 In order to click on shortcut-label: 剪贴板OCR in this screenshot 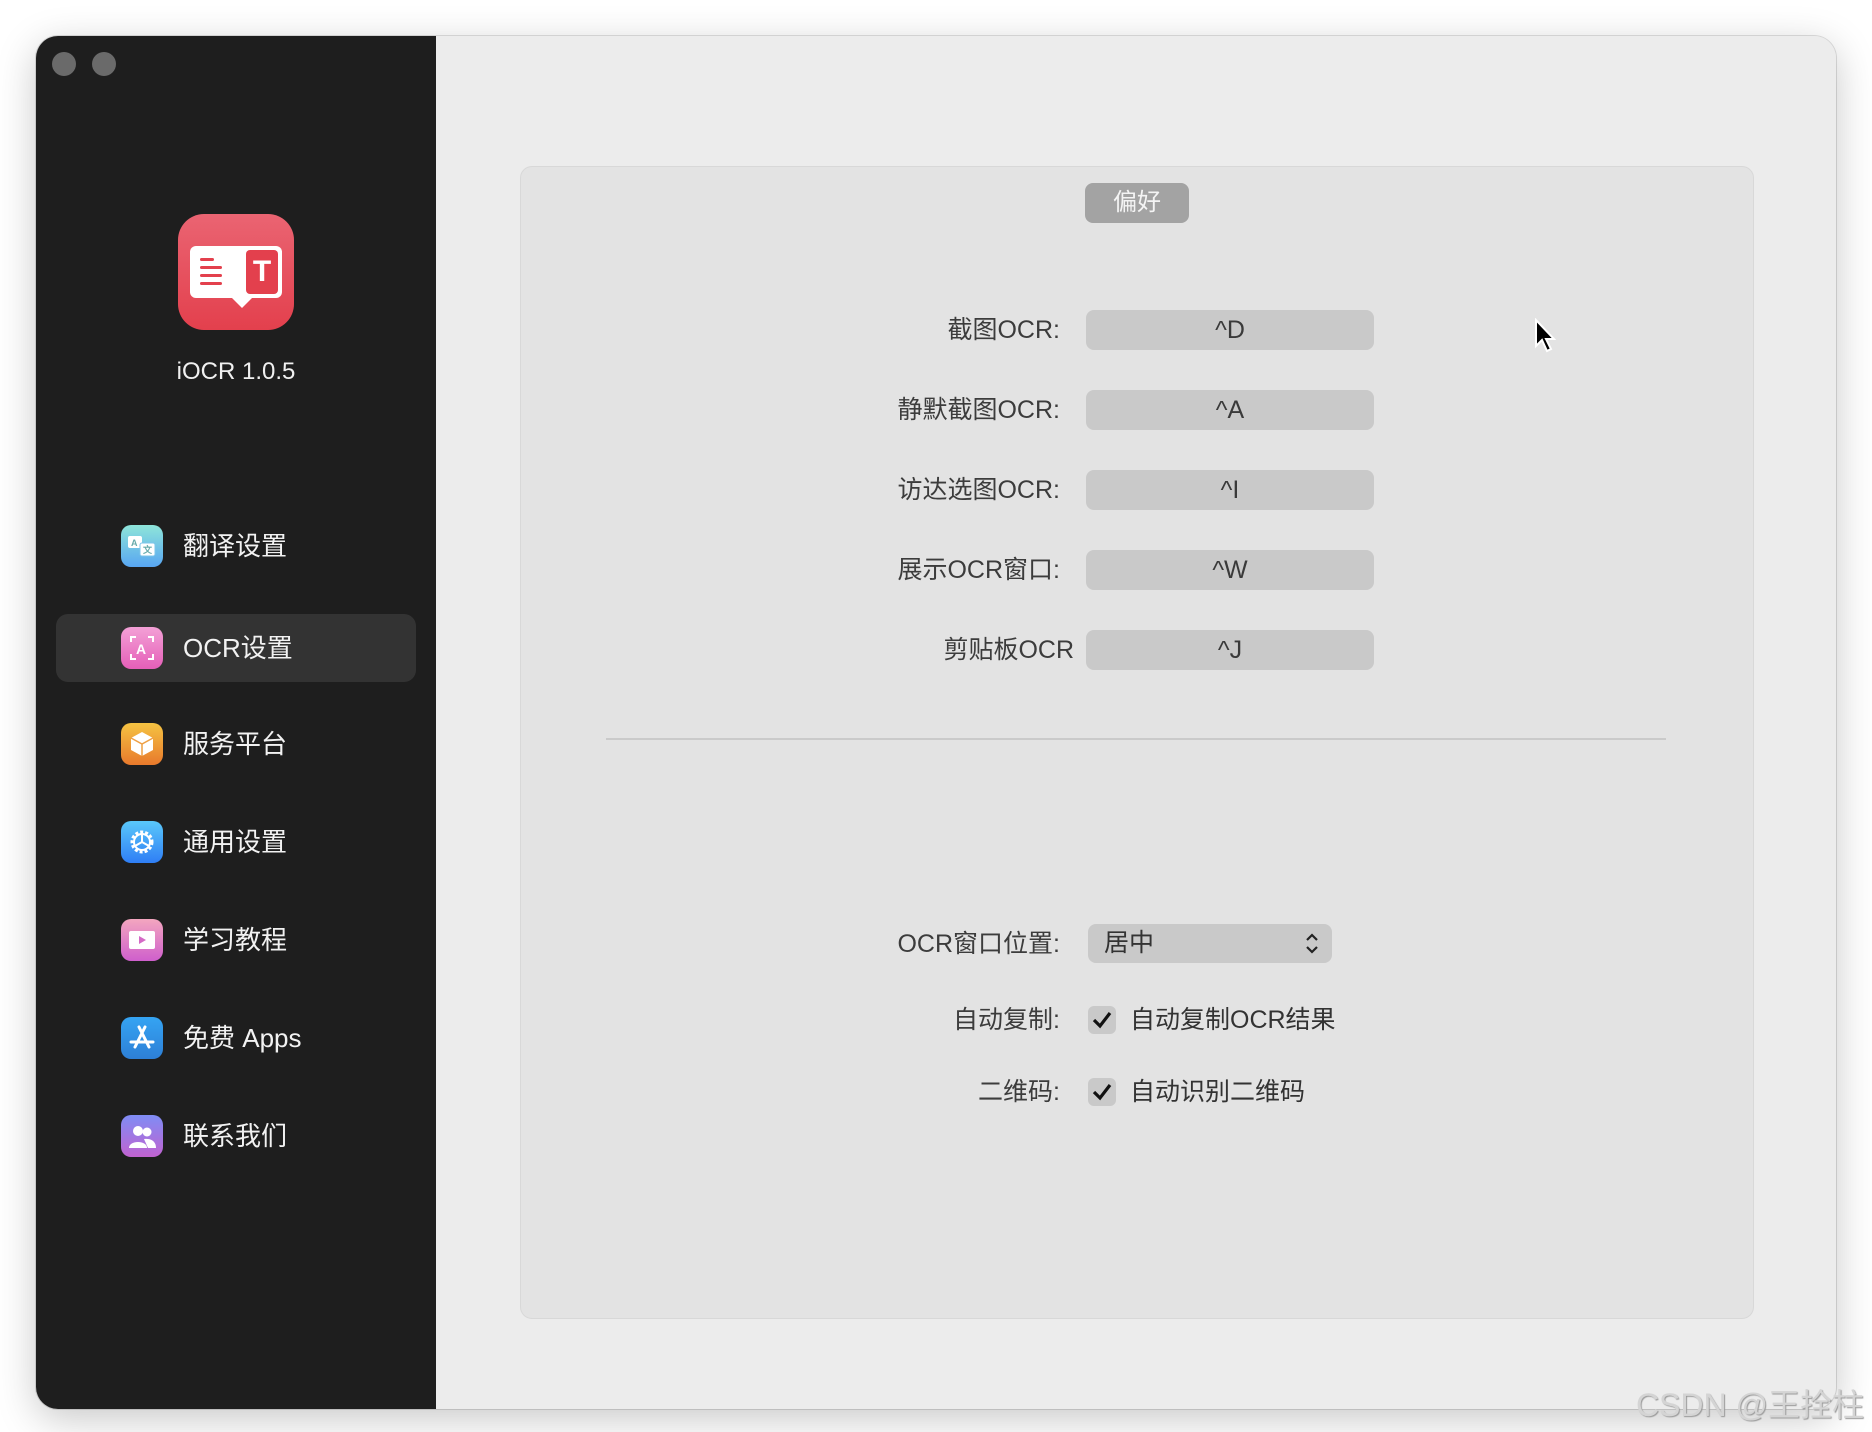, I will do `click(1008, 650)`.